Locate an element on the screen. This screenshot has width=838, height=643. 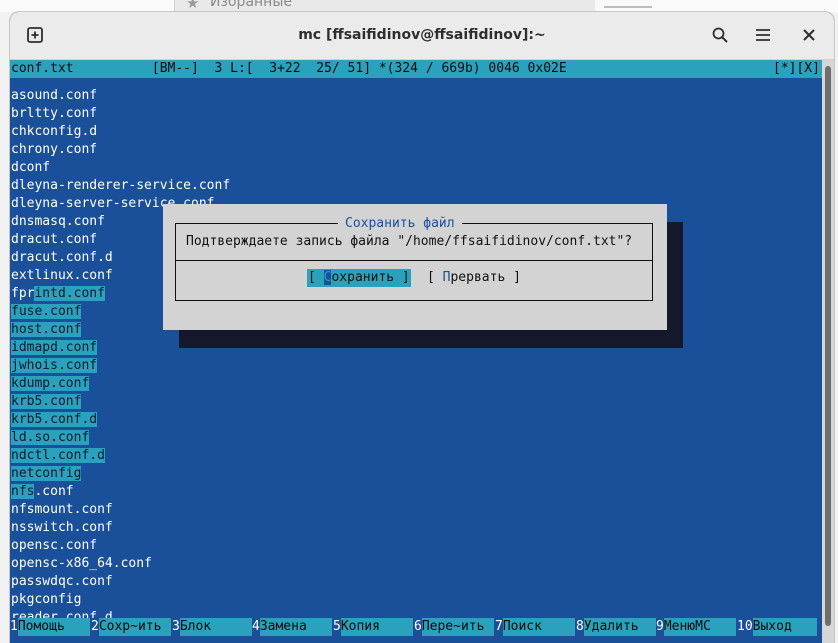
function-key-label: Замена is located at coordinates (295, 627).